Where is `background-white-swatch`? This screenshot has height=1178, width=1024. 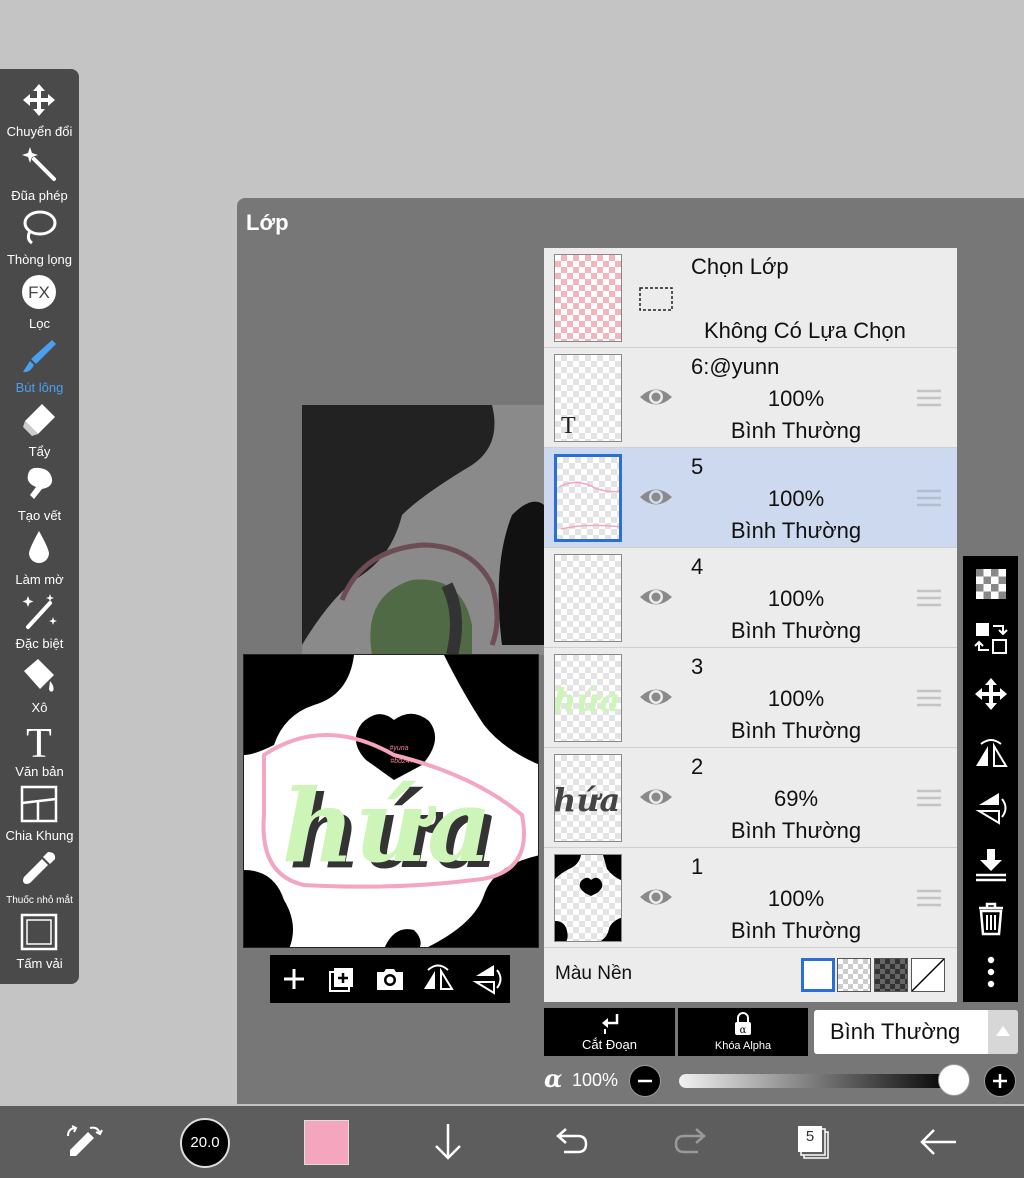
background-white-swatch is located at coordinates (818, 975).